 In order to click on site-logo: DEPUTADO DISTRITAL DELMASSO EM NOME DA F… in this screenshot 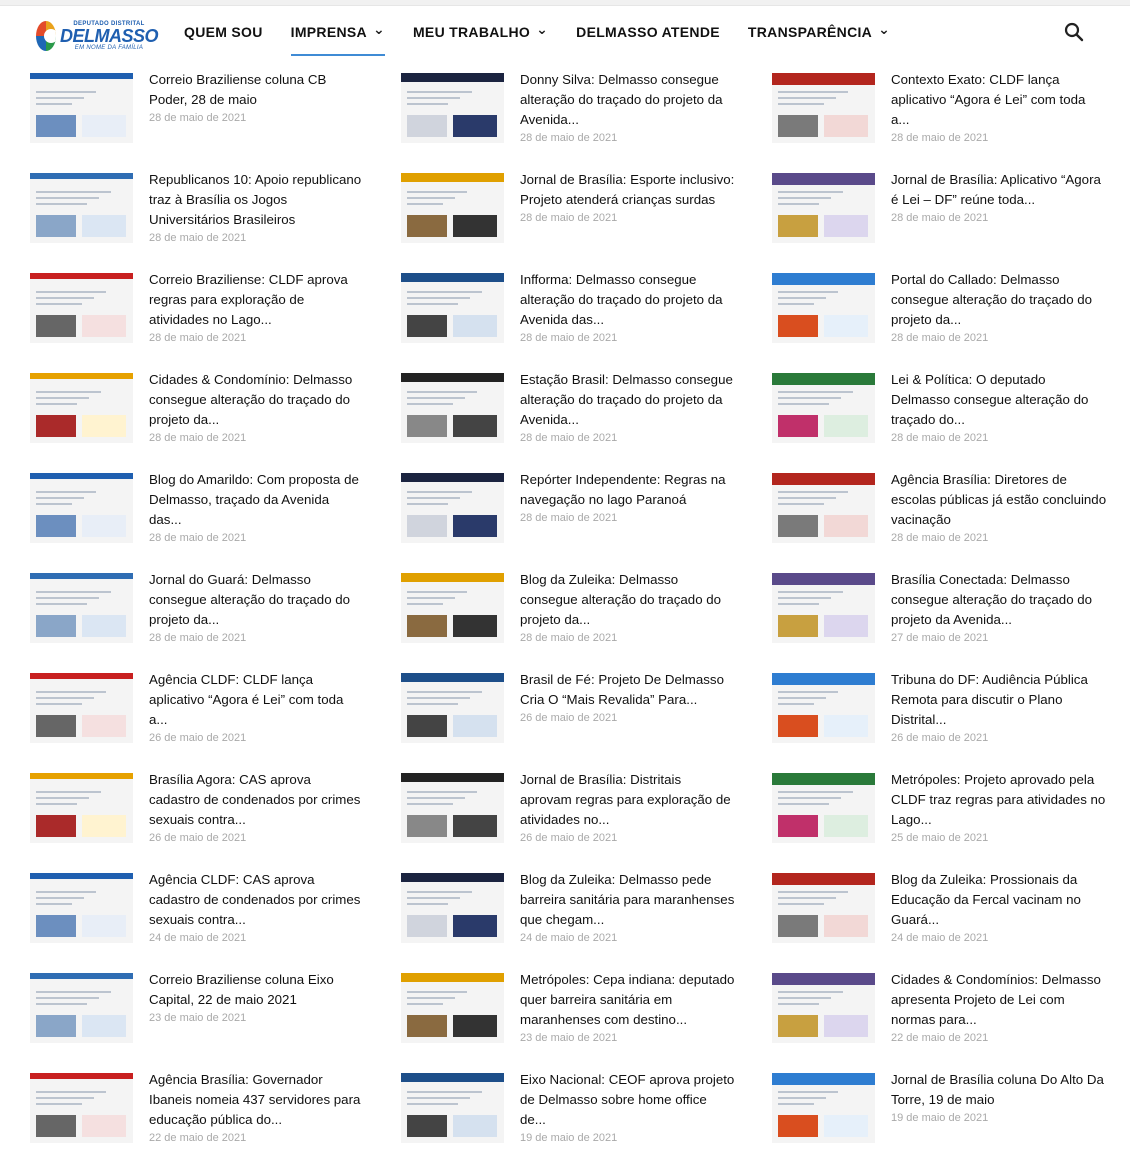, I will do `click(97, 36)`.